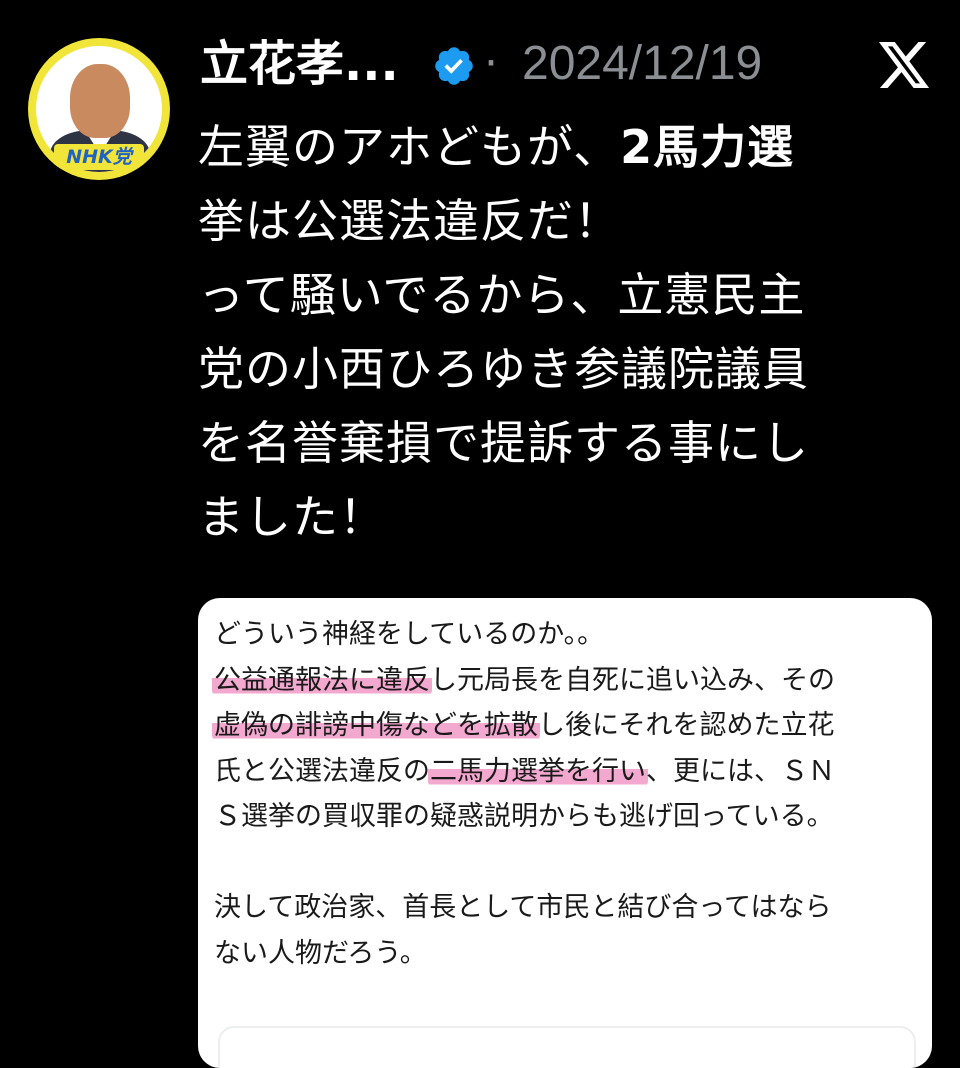 The width and height of the screenshot is (960, 1068). Describe the element at coordinates (292, 517) in the screenshot. I see `post-text-segment: ました！` at that location.